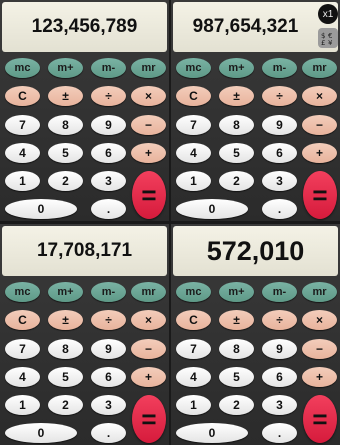 Image resolution: width=340 pixels, height=445 pixels. Describe the element at coordinates (328, 38) in the screenshot. I see `currency-exchange-icon: $ € £ ¥` at that location.